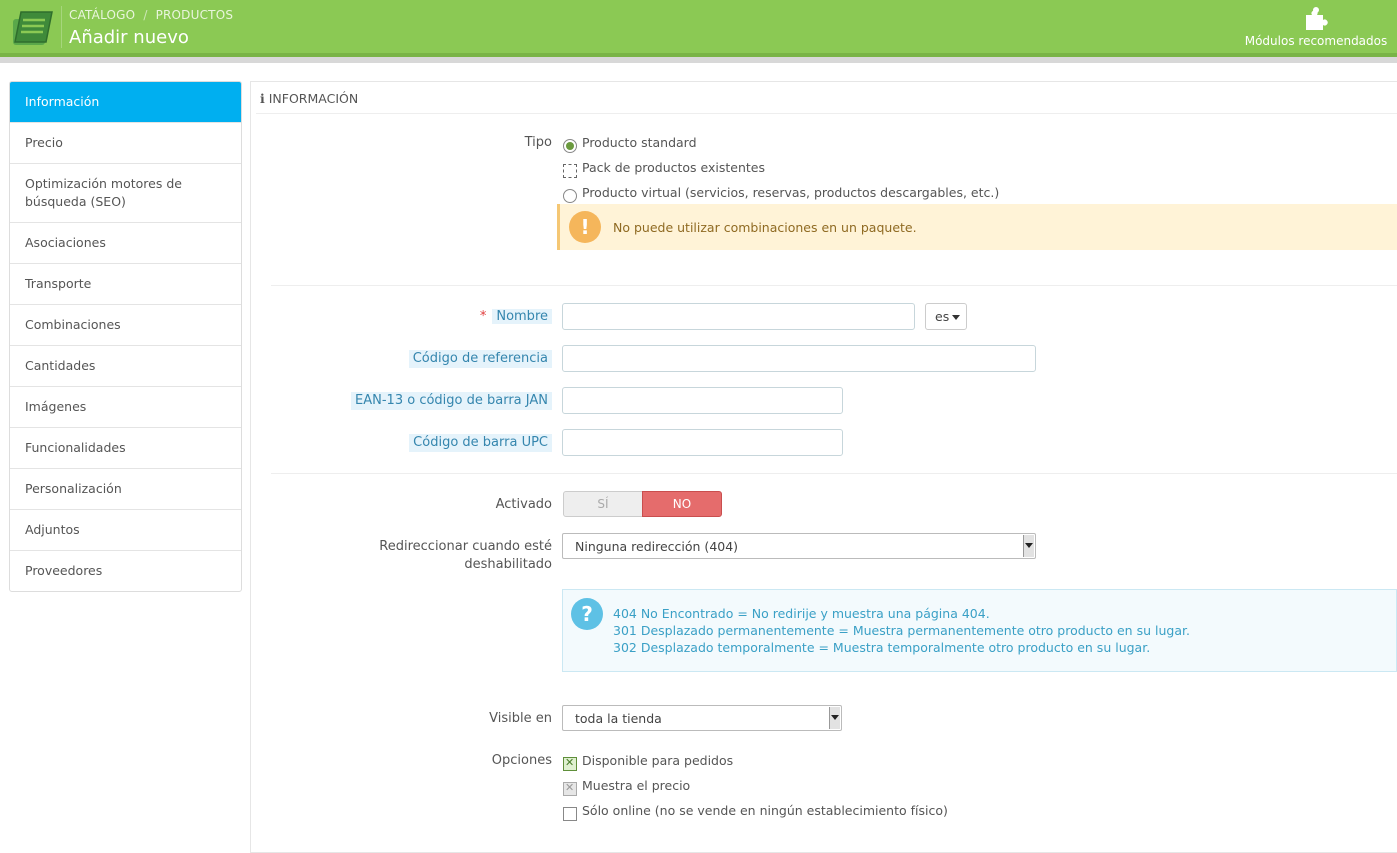 The height and width of the screenshot is (853, 1397). Describe the element at coordinates (129, 37) in the screenshot. I see `page-title: Añadir nuevo` at that location.